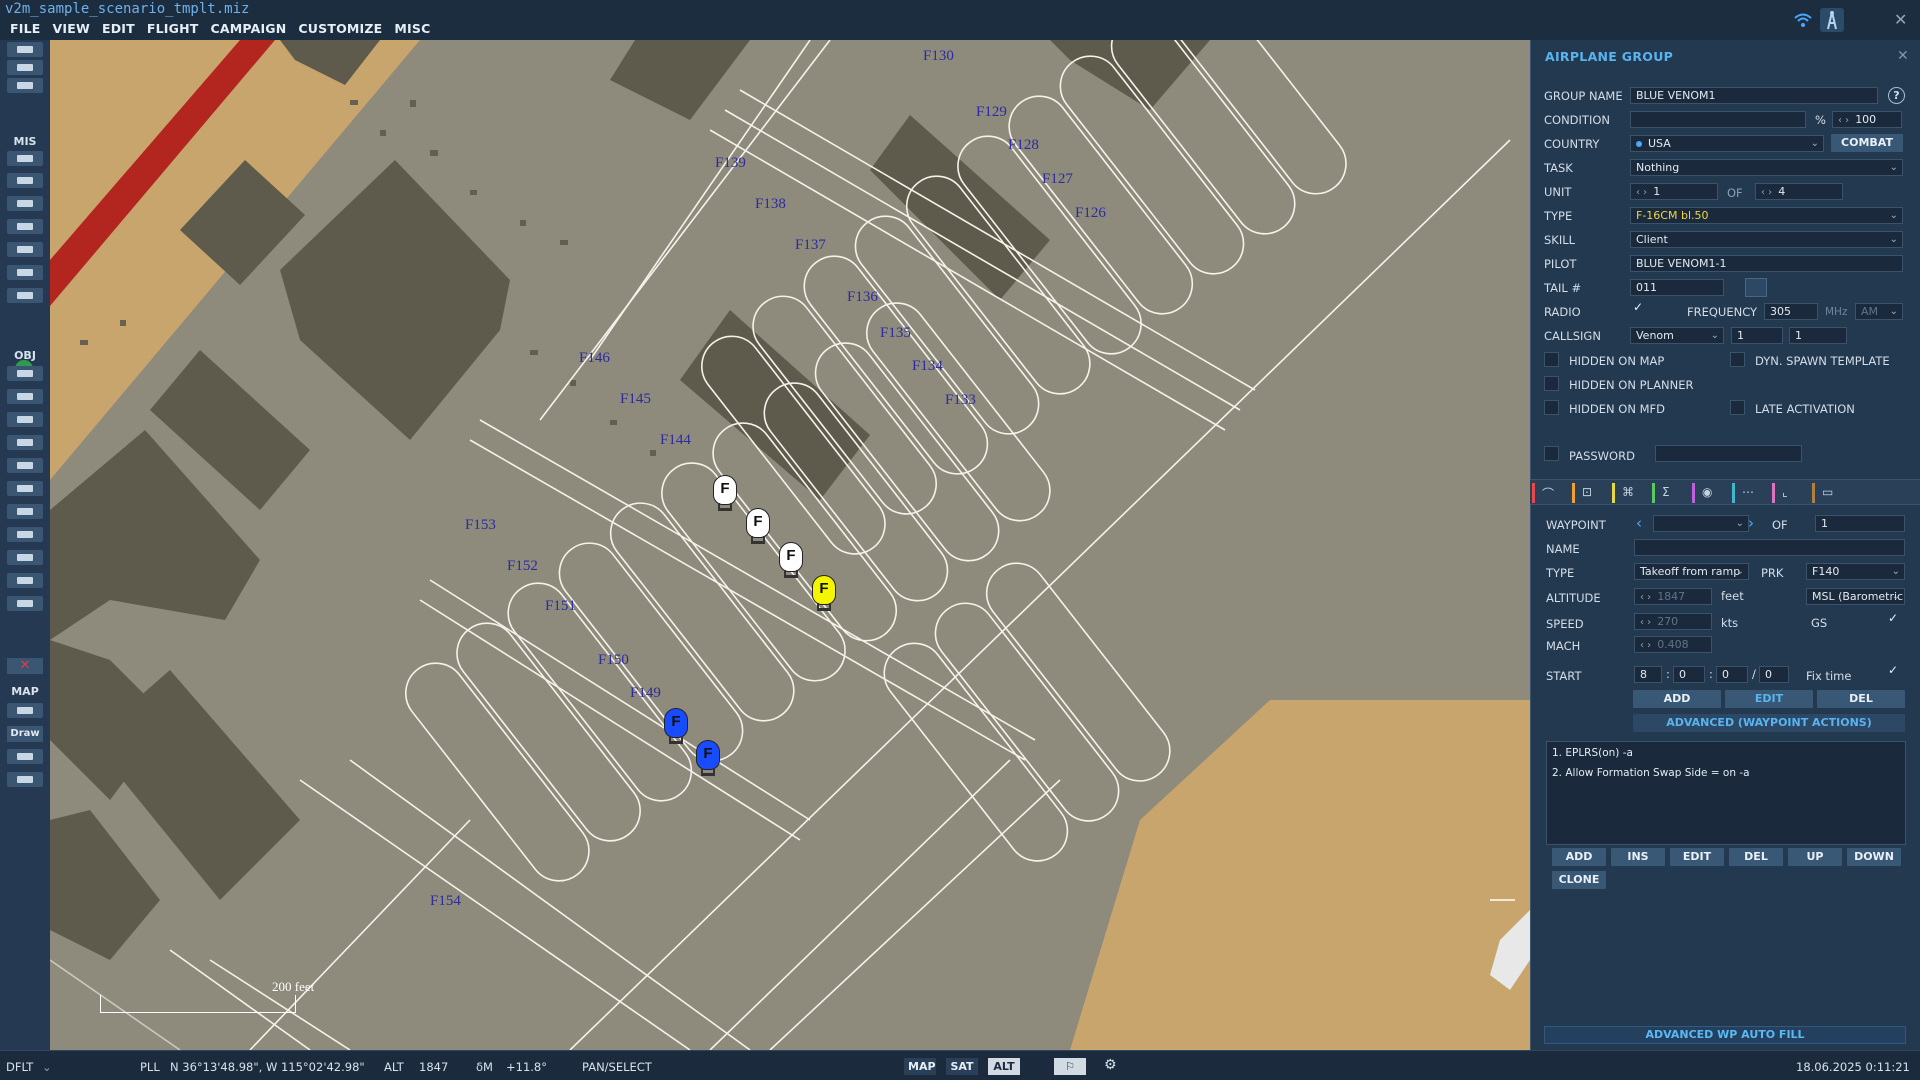  I want to click on radio-tower-icon, so click(1832, 20).